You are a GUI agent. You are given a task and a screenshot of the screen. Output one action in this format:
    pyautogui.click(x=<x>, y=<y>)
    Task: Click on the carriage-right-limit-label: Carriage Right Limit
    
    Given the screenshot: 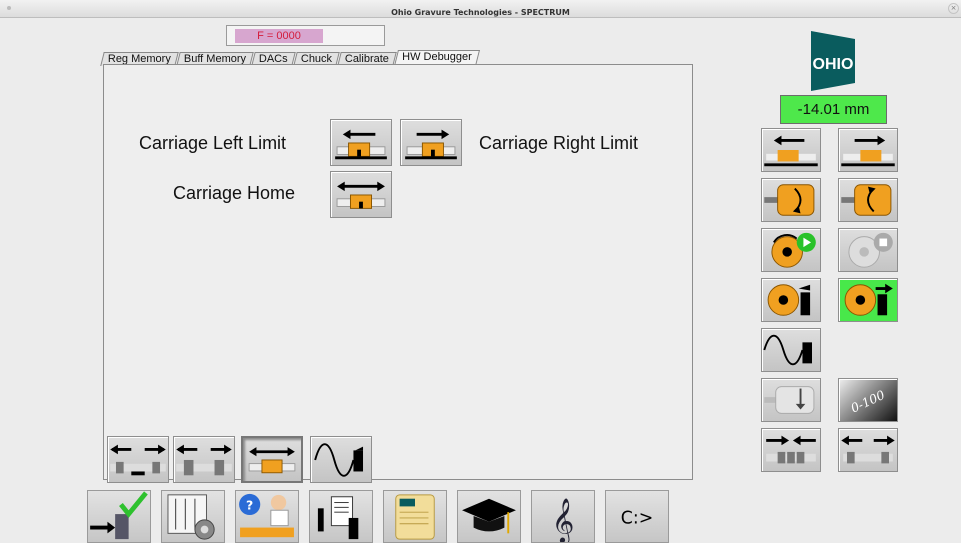 What is the action you would take?
    pyautogui.click(x=559, y=143)
    